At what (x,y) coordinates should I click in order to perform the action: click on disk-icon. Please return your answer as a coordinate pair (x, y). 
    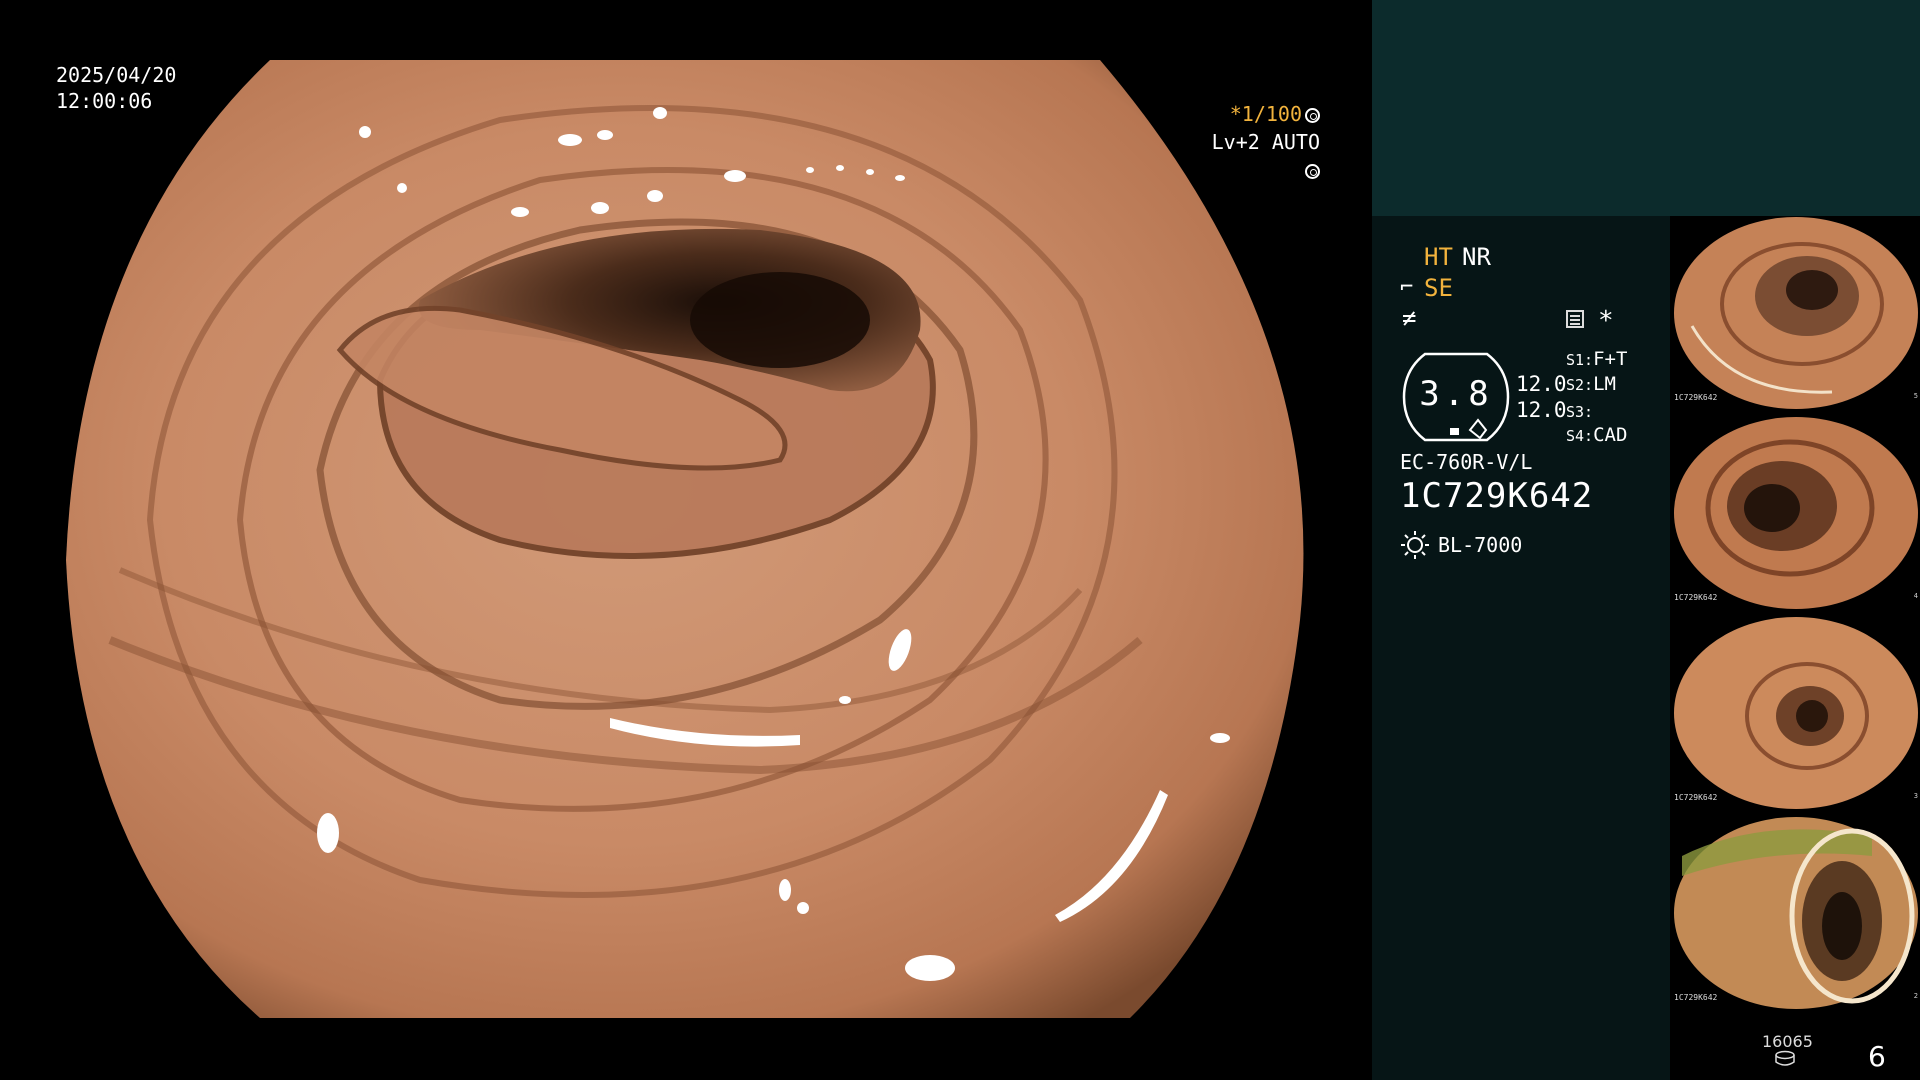
    Looking at the image, I should click on (1785, 1058).